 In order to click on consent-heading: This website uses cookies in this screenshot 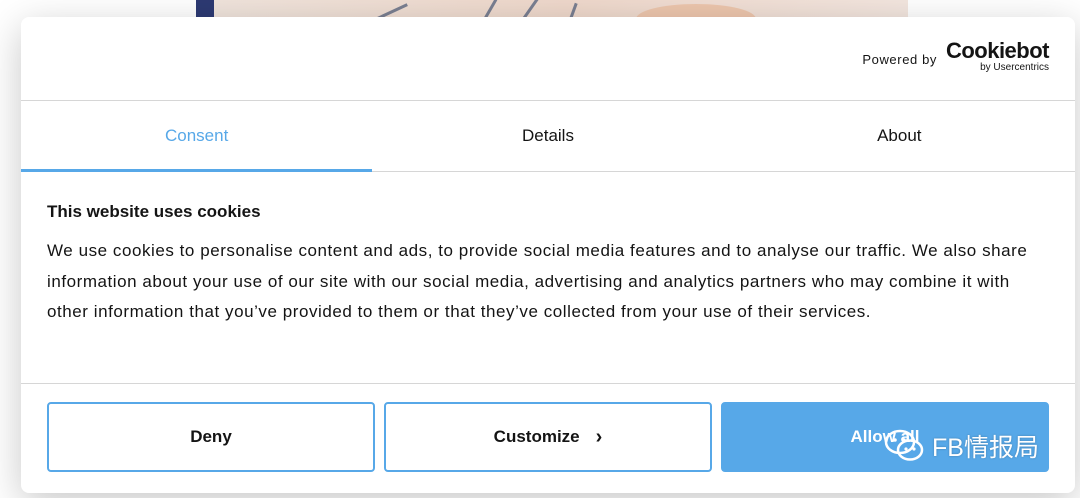, I will do `click(154, 211)`.